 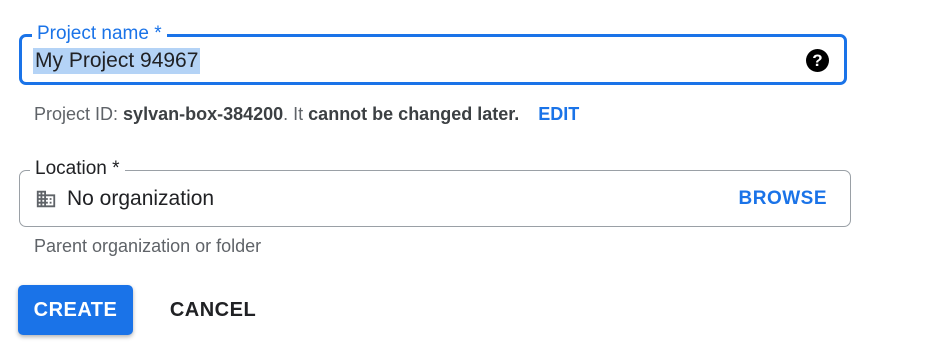 I want to click on project-id-prefix: Project ID:, so click(x=76, y=114).